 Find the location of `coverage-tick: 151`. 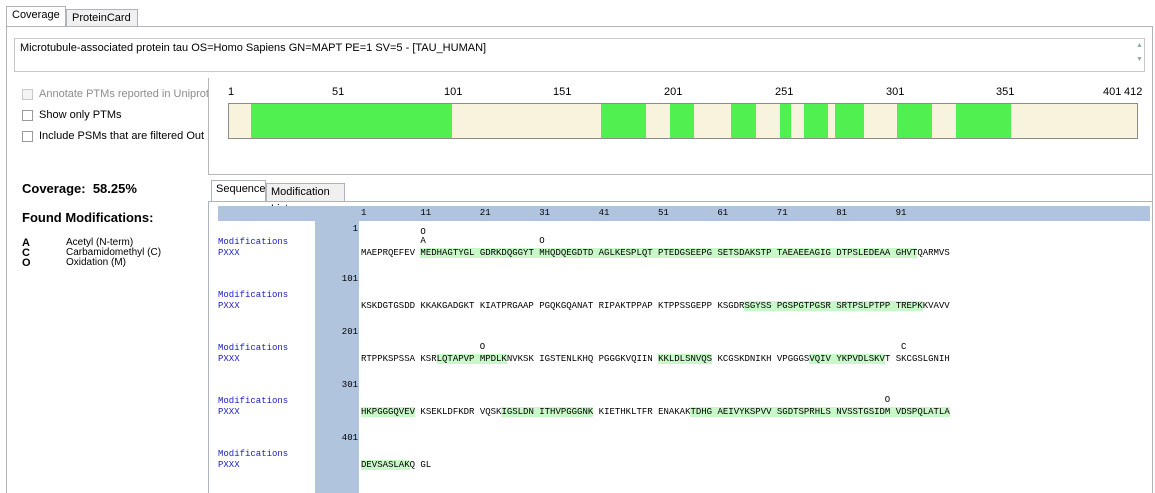

coverage-tick: 151 is located at coordinates (562, 92).